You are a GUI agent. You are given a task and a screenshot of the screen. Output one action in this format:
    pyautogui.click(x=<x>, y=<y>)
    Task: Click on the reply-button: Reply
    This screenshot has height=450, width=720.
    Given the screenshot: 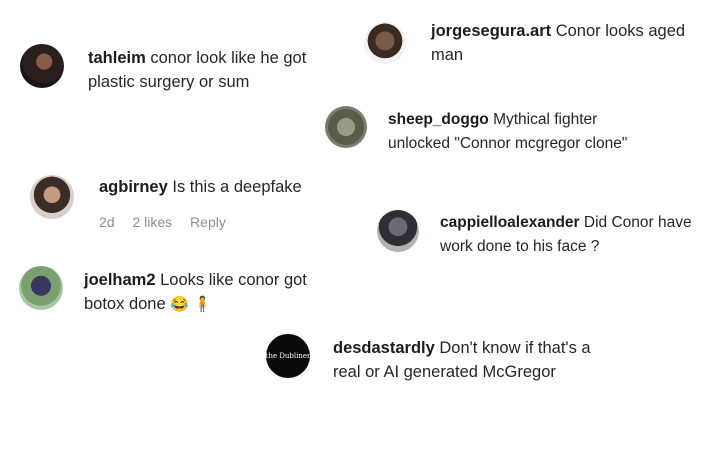 What is the action you would take?
    pyautogui.click(x=208, y=222)
    